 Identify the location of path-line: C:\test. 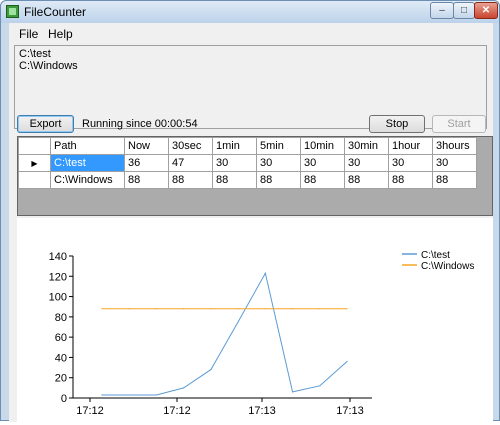
(35, 54).